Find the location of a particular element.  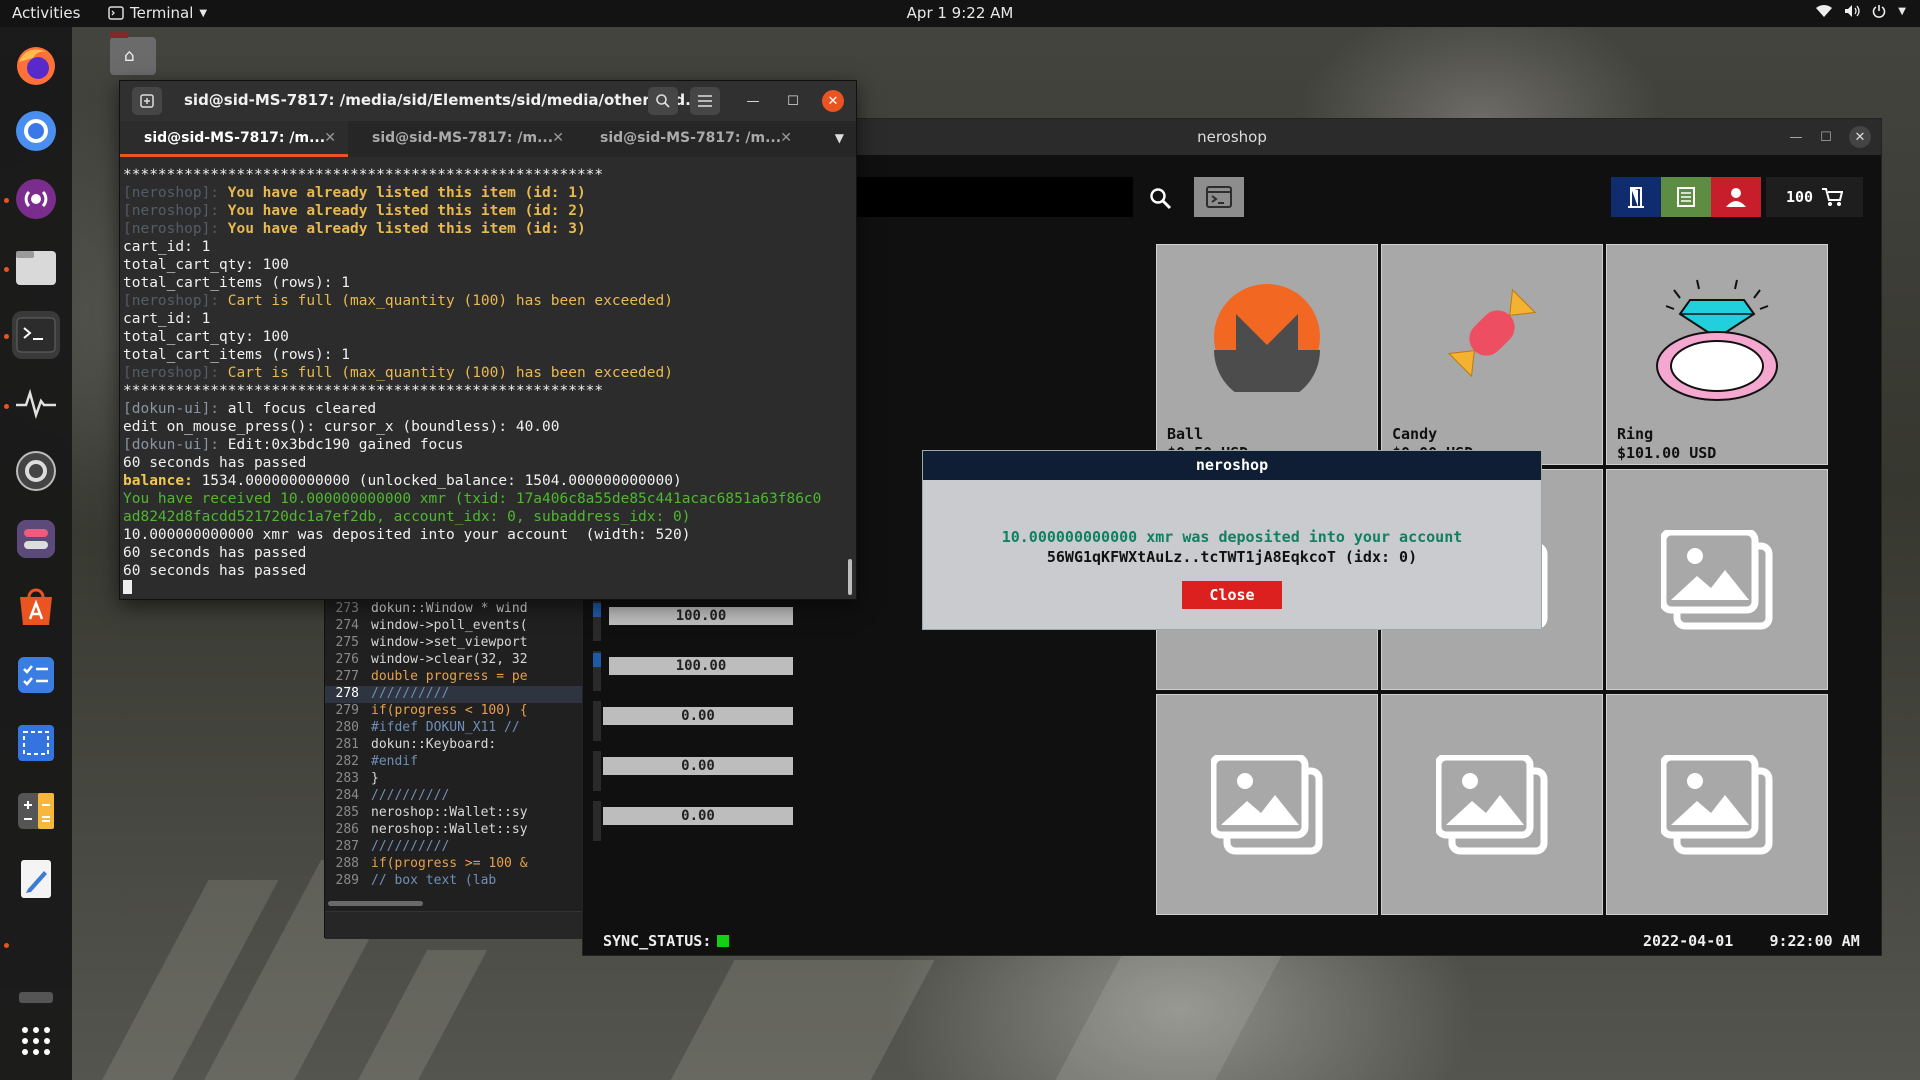

files-icon is located at coordinates (36, 267).